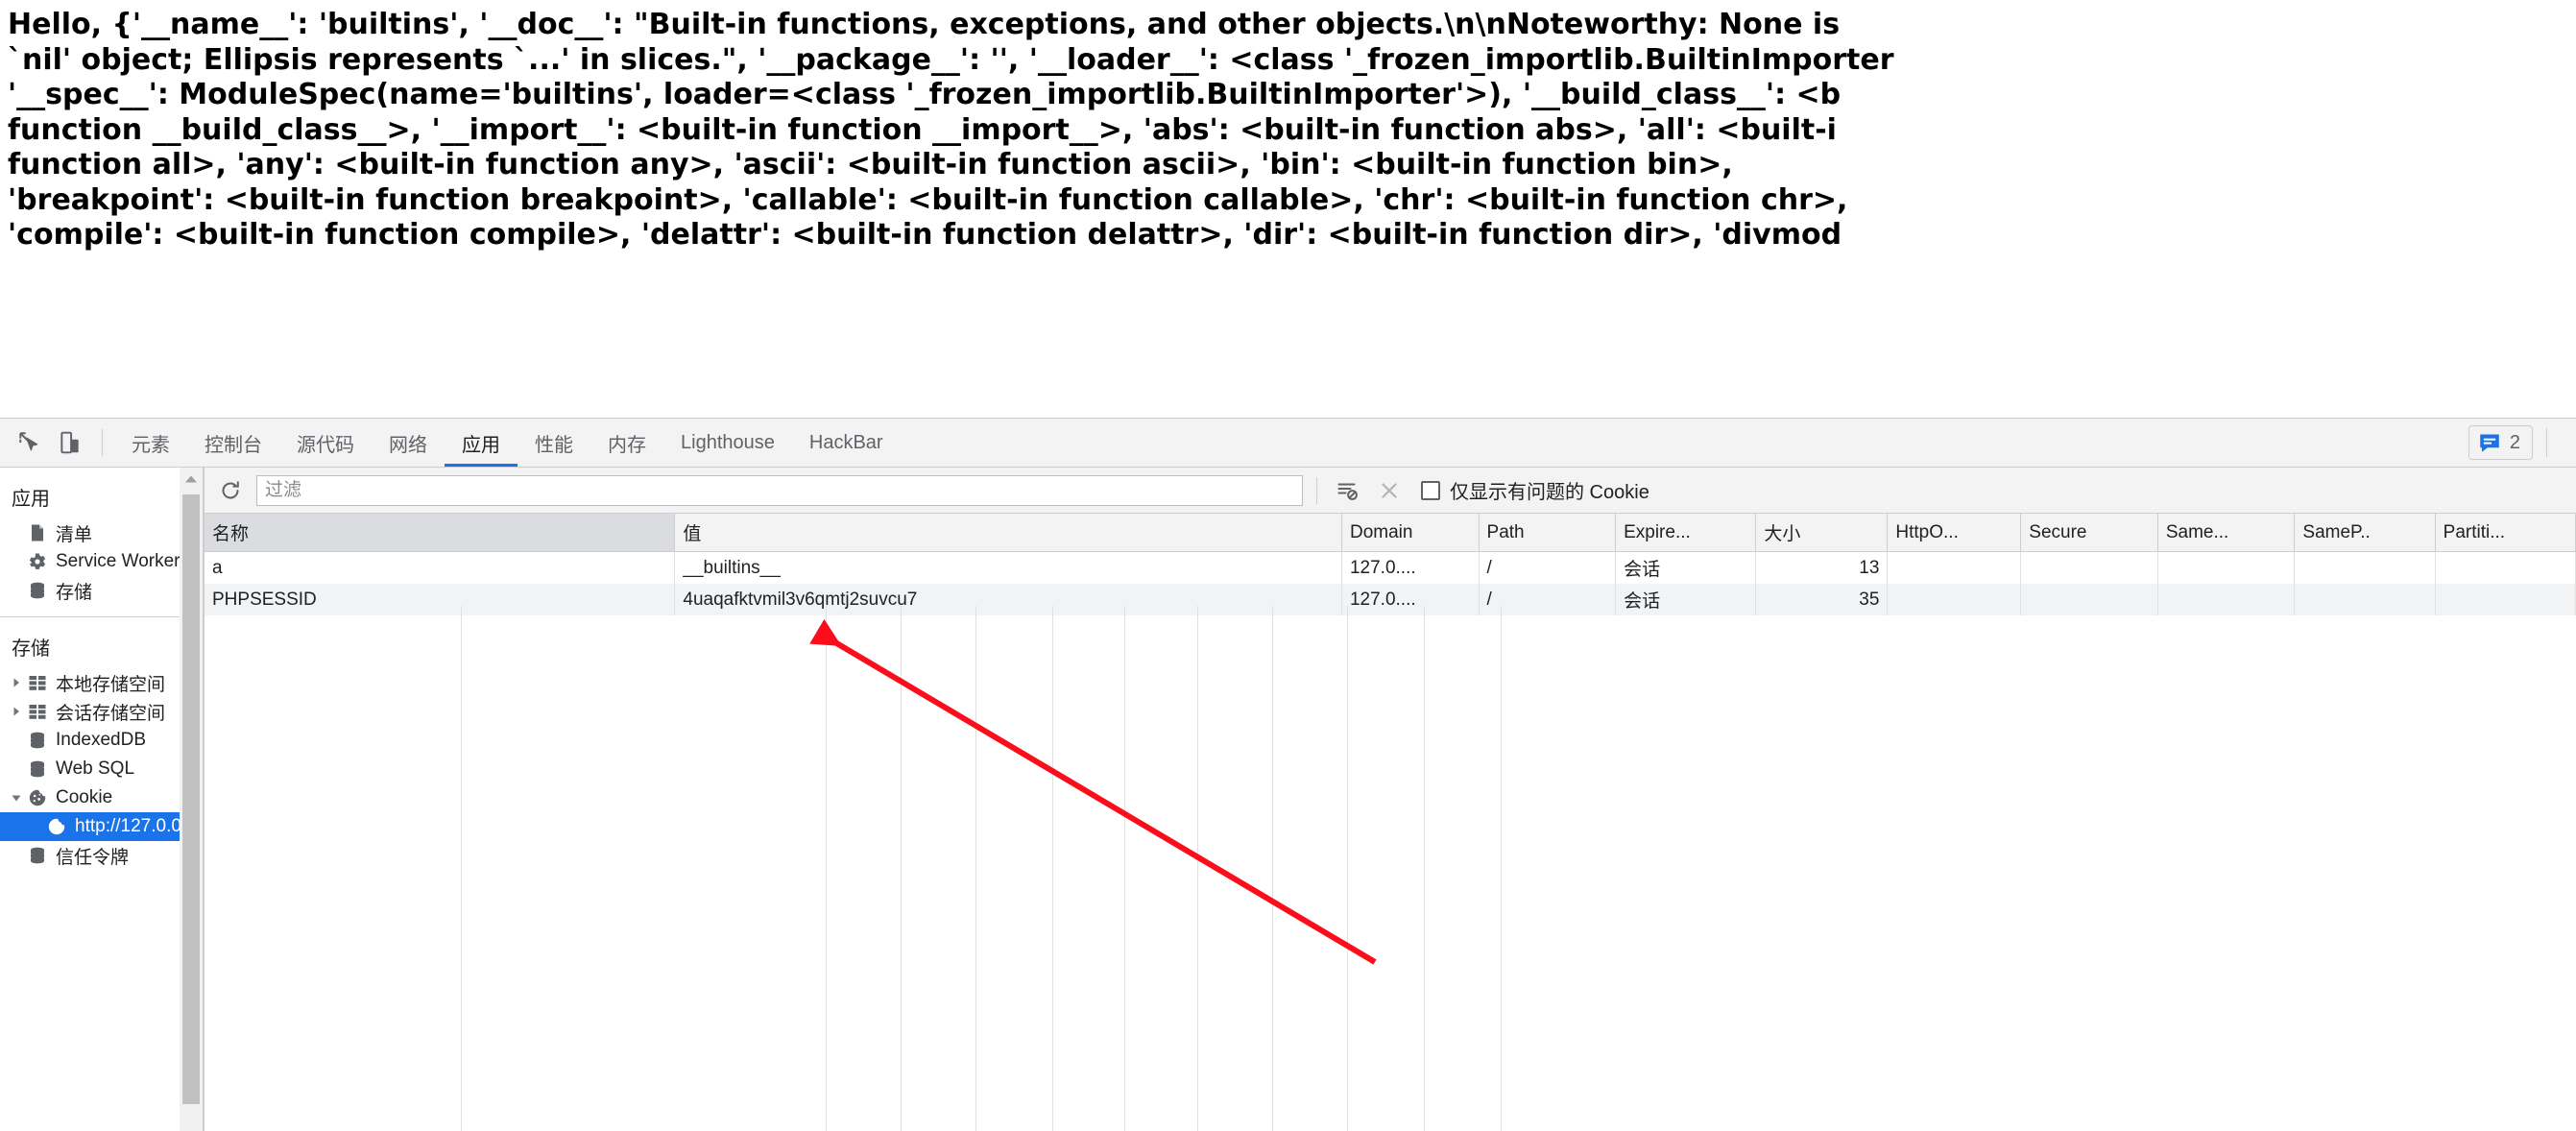 This screenshot has width=2576, height=1131. Describe the element at coordinates (727, 443) in the screenshot. I see `tab-7: Lighthouse` at that location.